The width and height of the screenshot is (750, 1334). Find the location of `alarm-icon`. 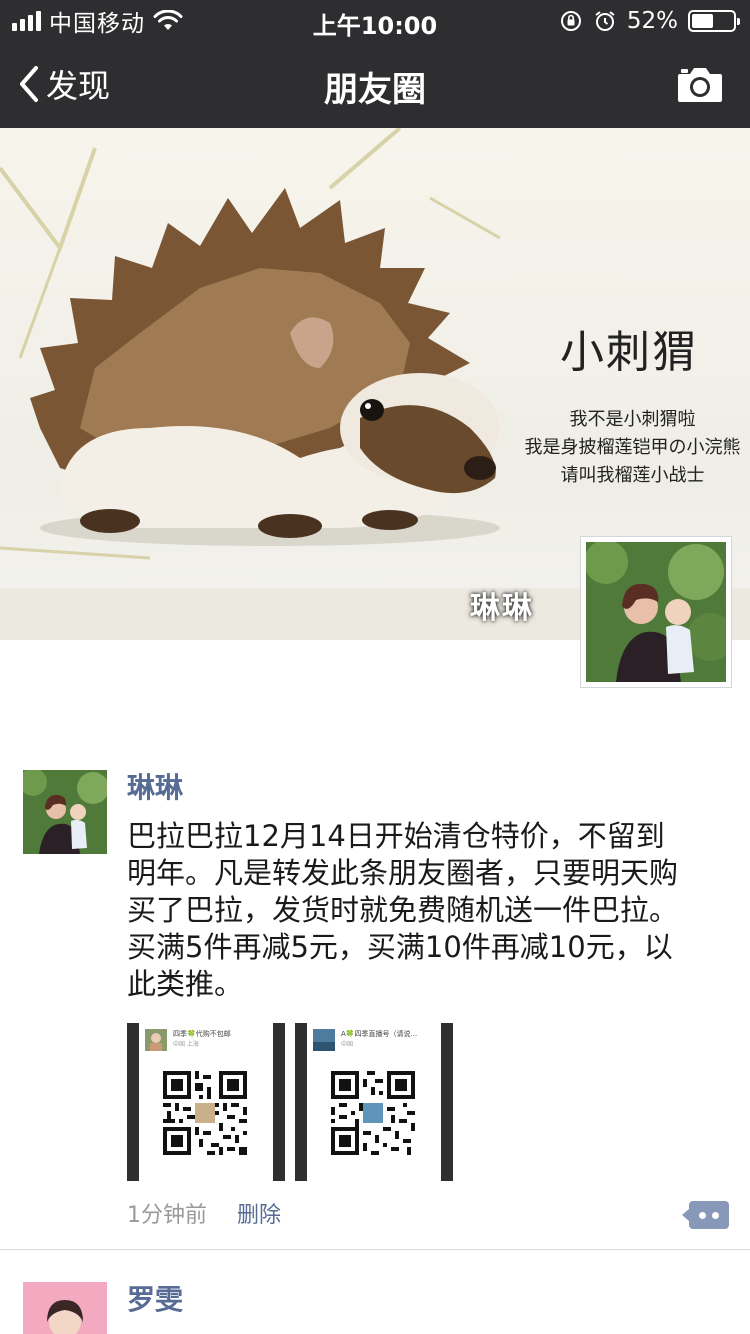

alarm-icon is located at coordinates (605, 21).